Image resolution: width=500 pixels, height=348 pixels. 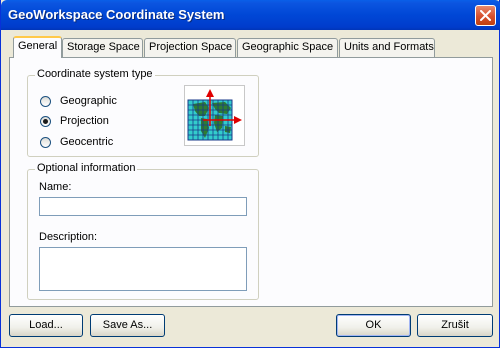 I want to click on tab-projection-space: Projection Space, so click(x=190, y=47).